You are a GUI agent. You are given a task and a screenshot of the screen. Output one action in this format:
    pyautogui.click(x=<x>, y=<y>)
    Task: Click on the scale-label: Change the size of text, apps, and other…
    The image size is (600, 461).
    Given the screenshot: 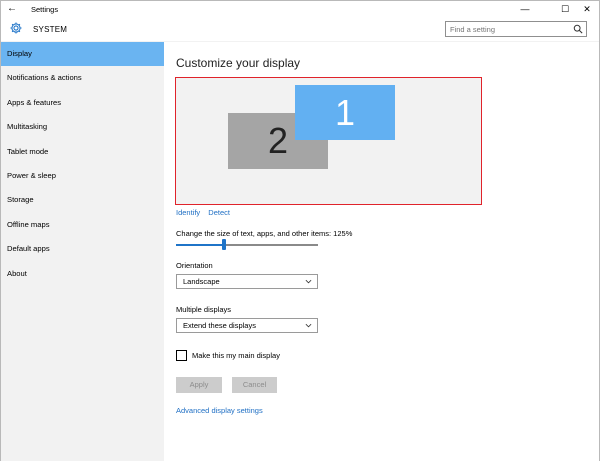 What is the action you would take?
    pyautogui.click(x=264, y=233)
    